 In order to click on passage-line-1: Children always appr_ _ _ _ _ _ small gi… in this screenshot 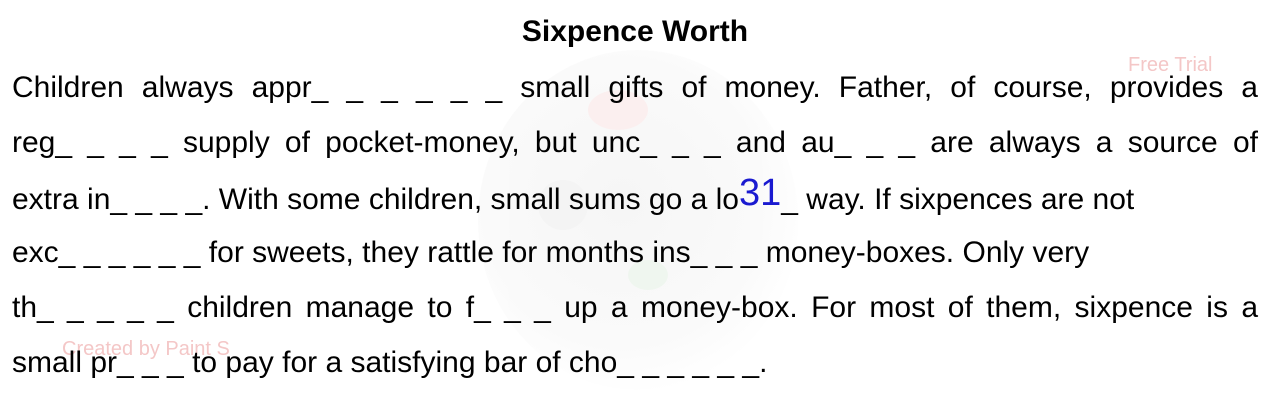, I will do `click(635, 87)`.